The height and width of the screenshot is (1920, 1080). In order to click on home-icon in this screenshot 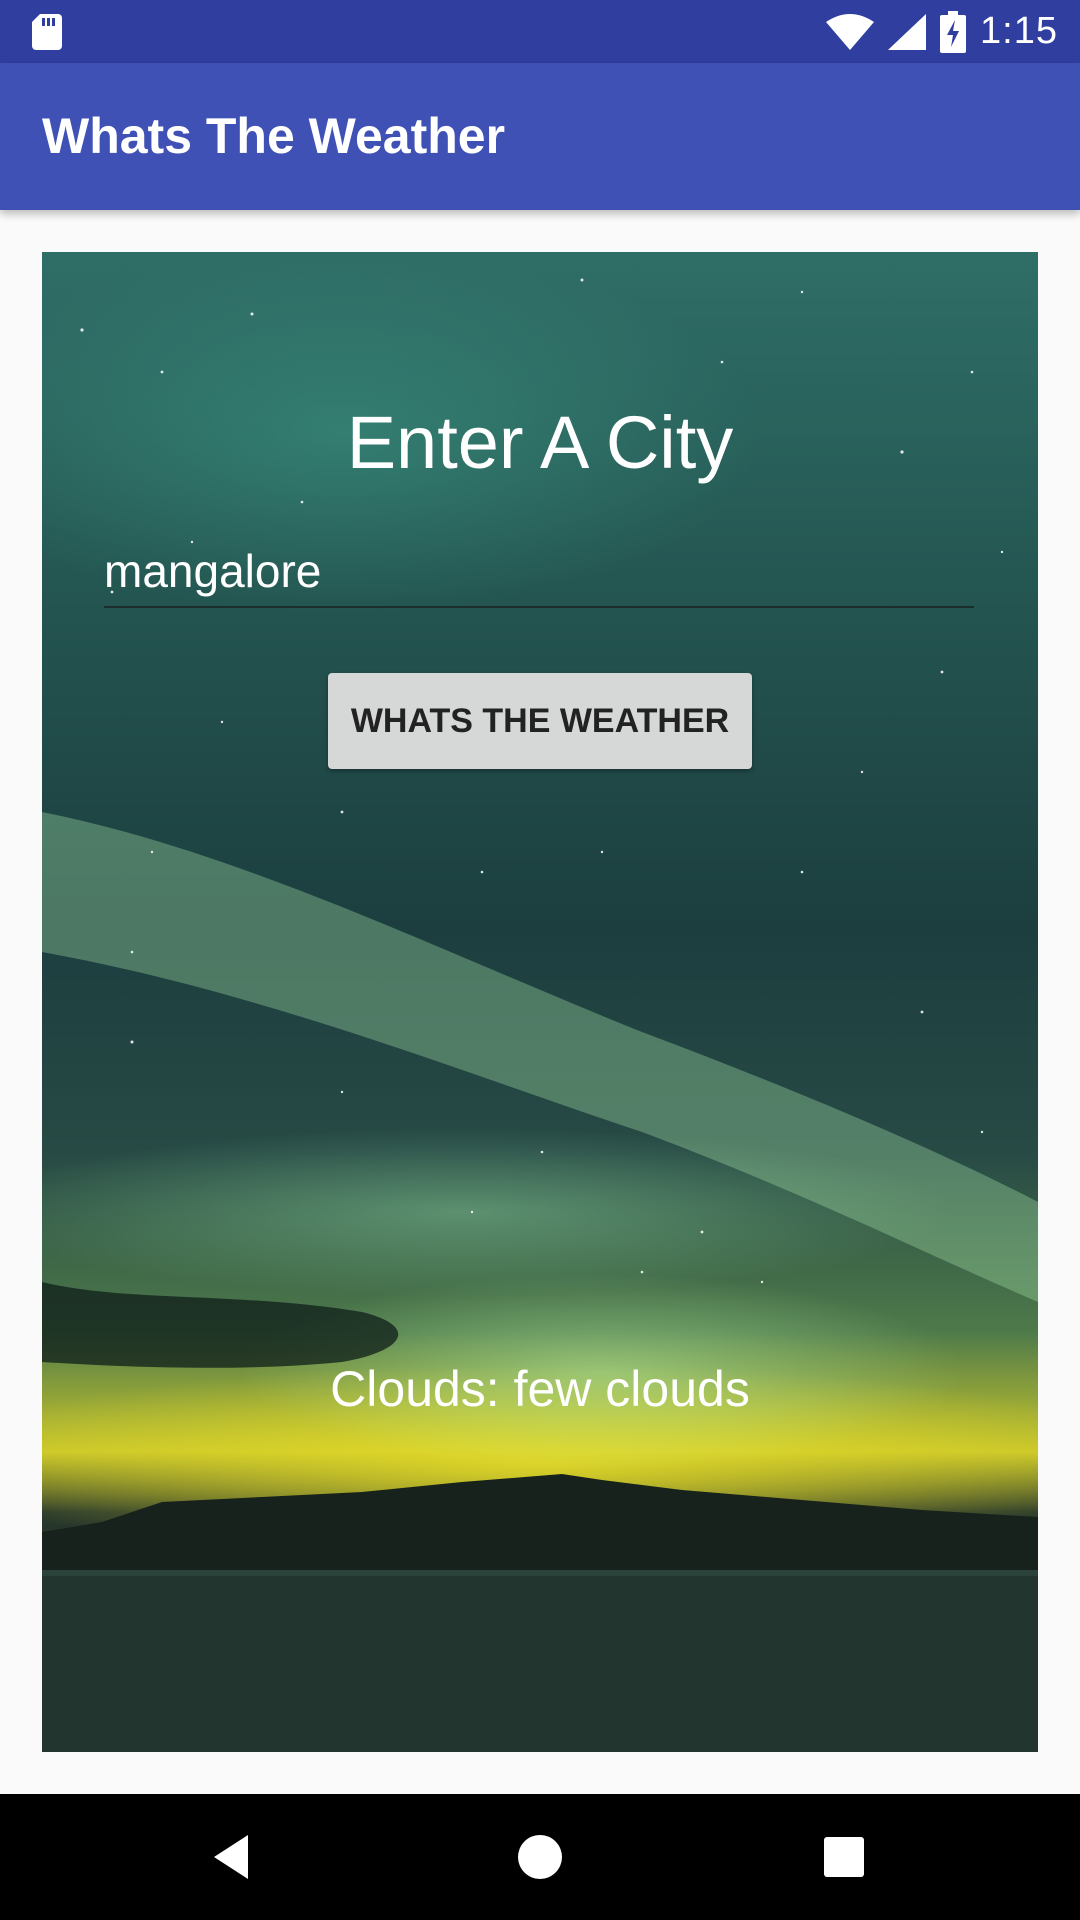, I will do `click(540, 1857)`.